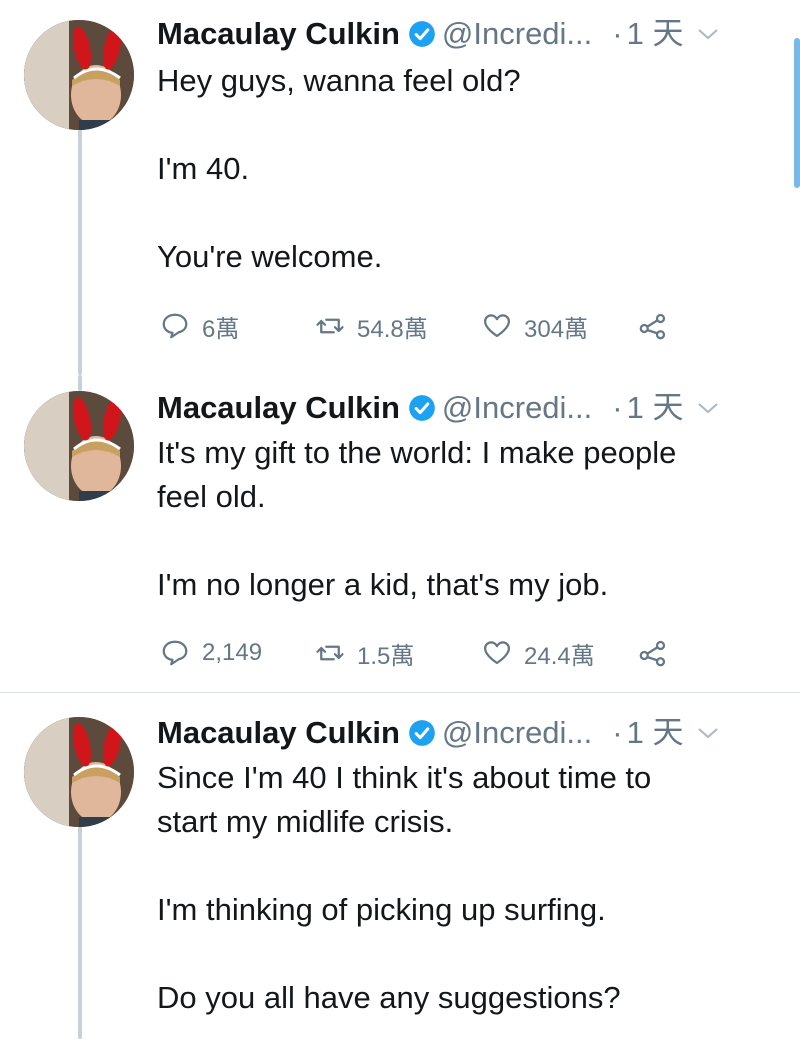 The height and width of the screenshot is (1039, 800). What do you see at coordinates (556, 329) in the screenshot?
I see `like-count: 304萬` at bounding box center [556, 329].